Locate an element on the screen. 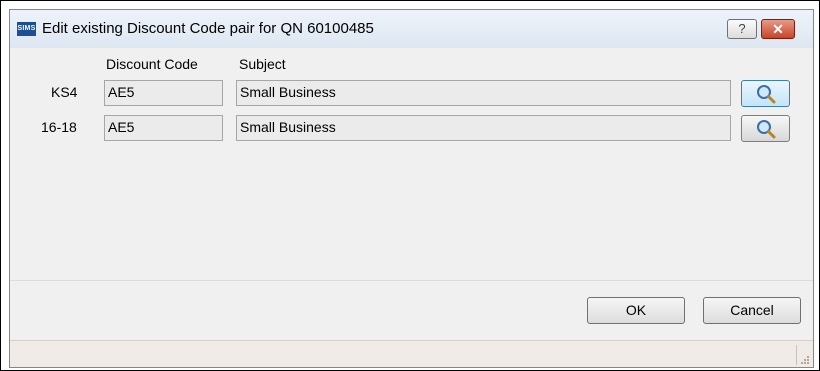 The width and height of the screenshot is (820, 371). discount-code-field-ks4: AE5 is located at coordinates (163, 93).